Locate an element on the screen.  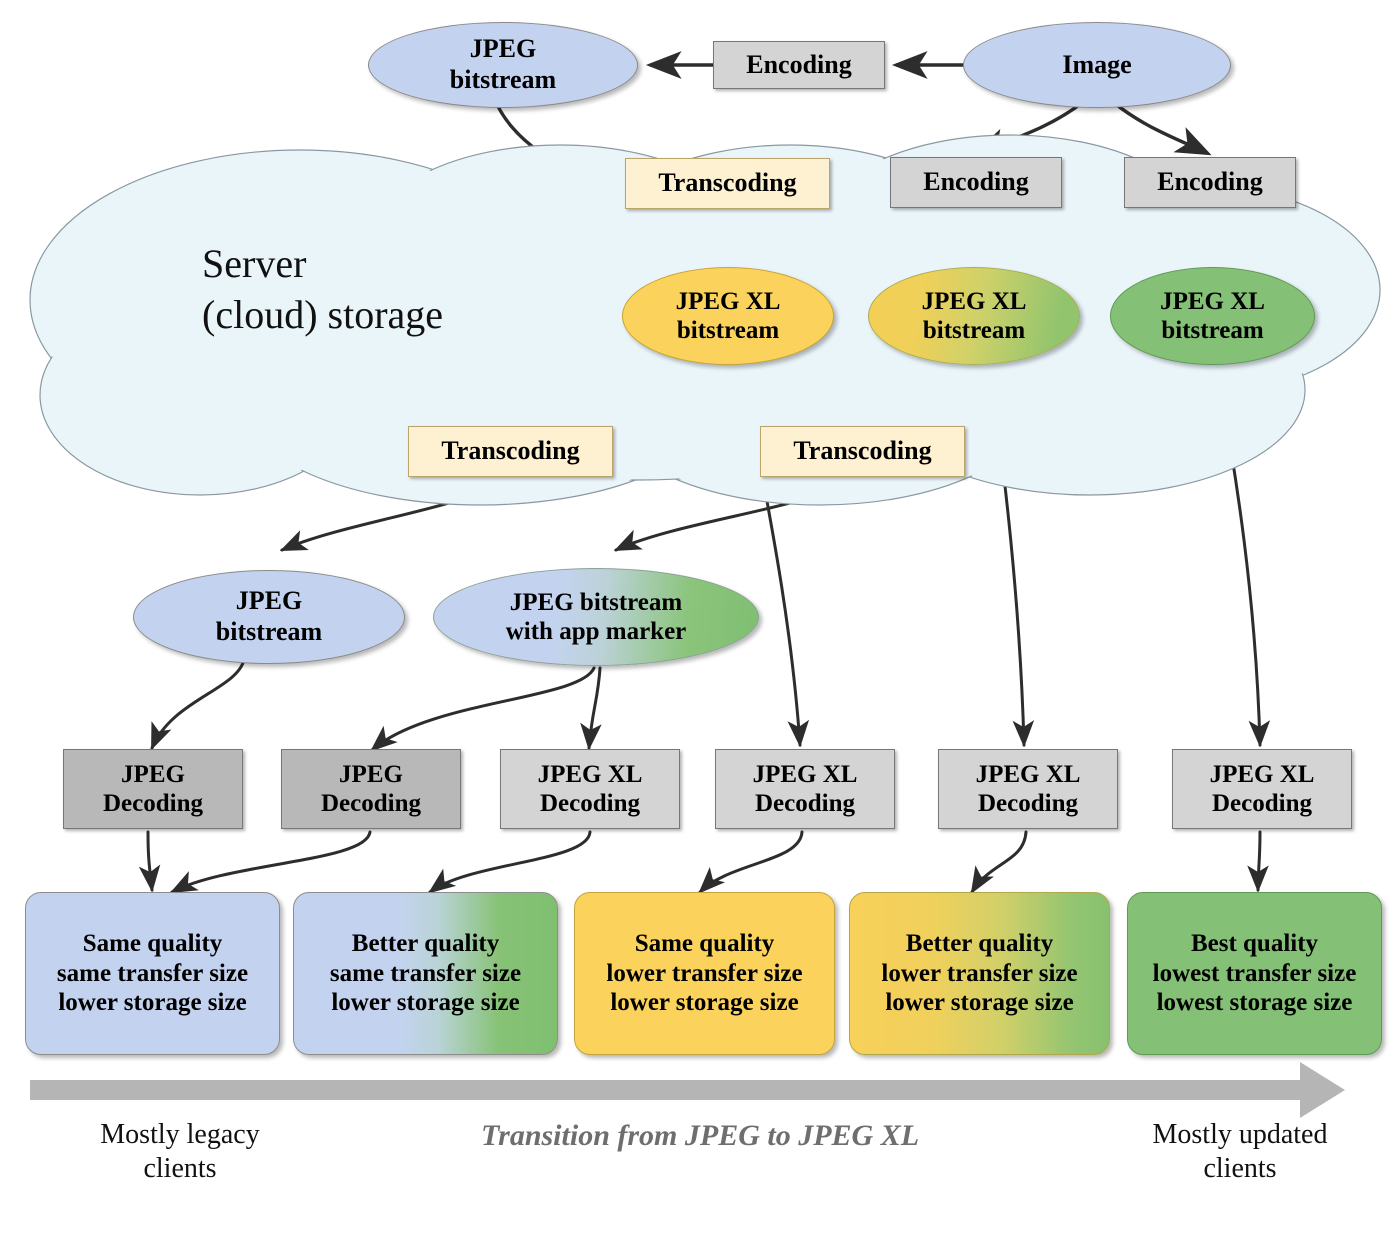
axis-label-center-text: Transition from JPEG to JPEG XL is located at coordinates (700, 1135).